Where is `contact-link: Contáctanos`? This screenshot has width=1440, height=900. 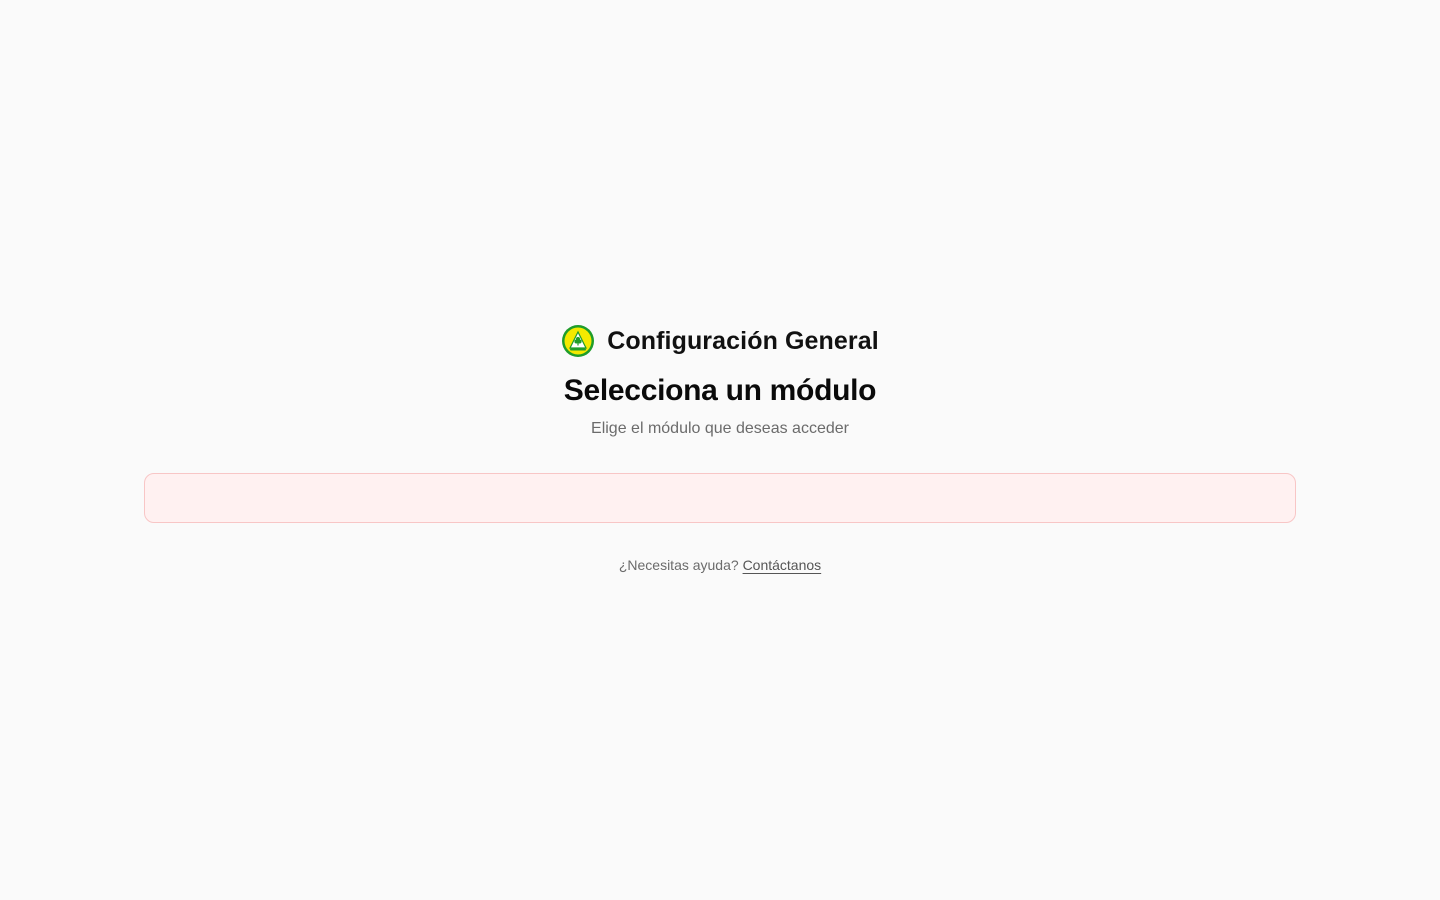 contact-link: Contáctanos is located at coordinates (782, 565).